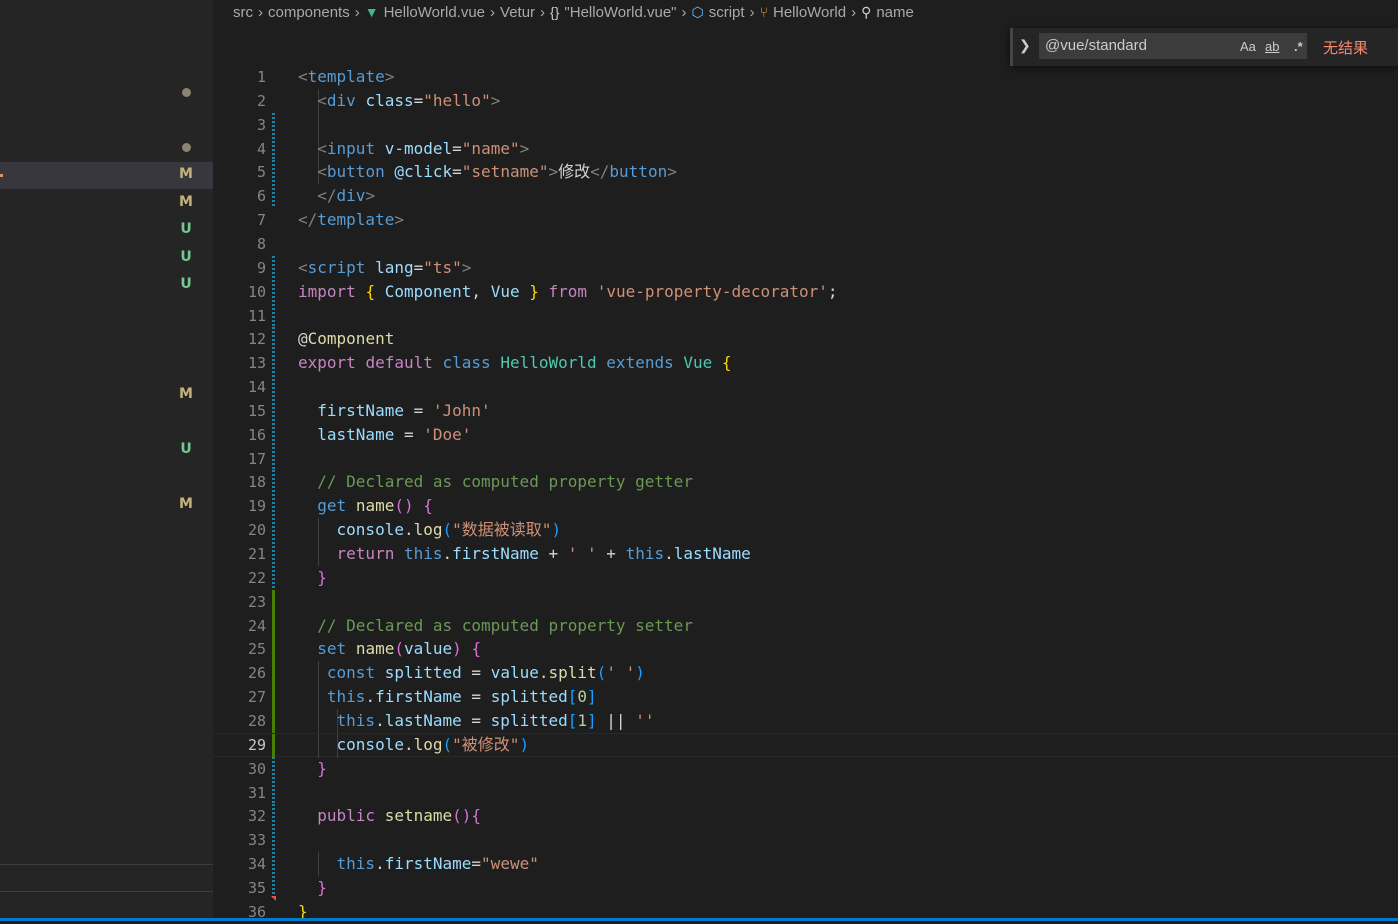  I want to click on code-token: <, so click(303, 267).